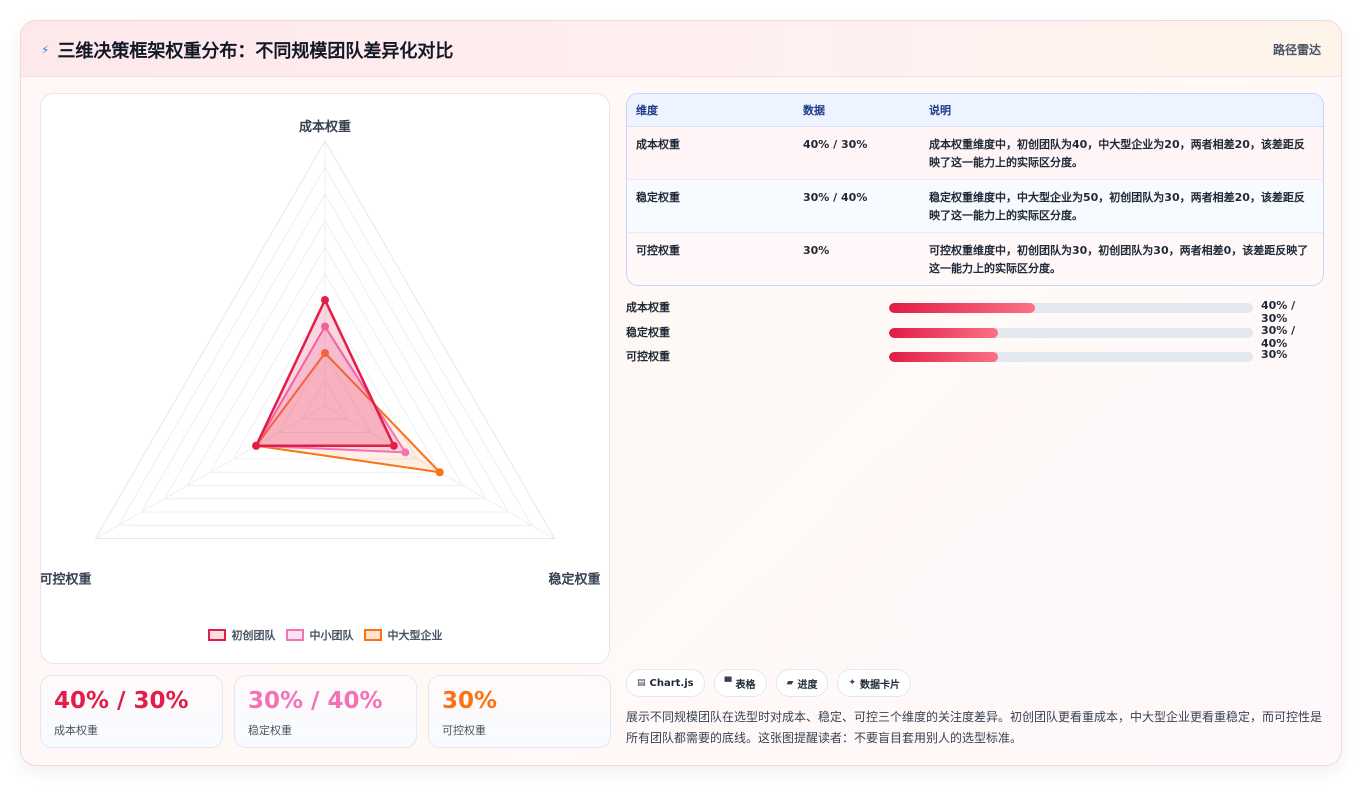 This screenshot has width=1363, height=787. Describe the element at coordinates (574, 580) in the screenshot. I see `radar-axis-label: 稳定权重` at that location.